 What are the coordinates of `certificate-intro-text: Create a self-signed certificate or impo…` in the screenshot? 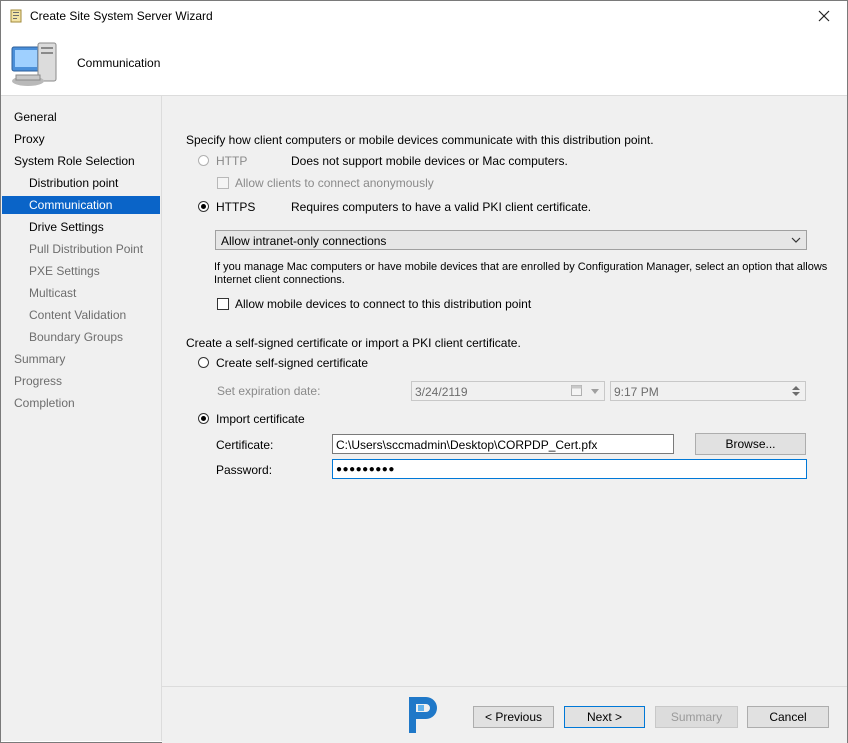 It's located at (353, 343).